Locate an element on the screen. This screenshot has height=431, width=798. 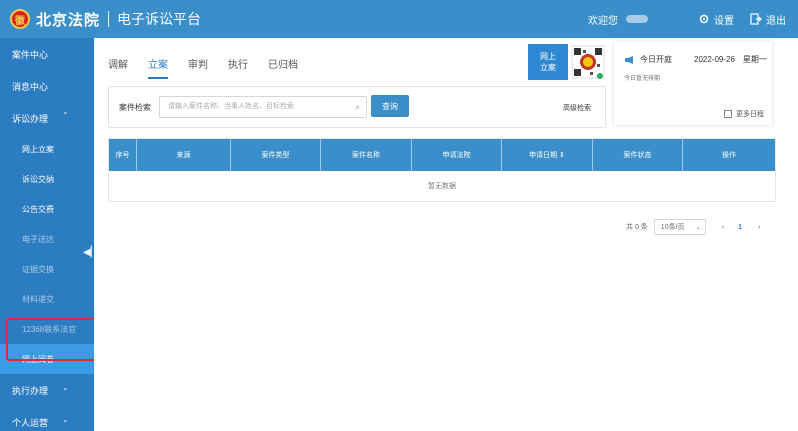
col-apply-date: 申请日期 ⇕ is located at coordinates (547, 155).